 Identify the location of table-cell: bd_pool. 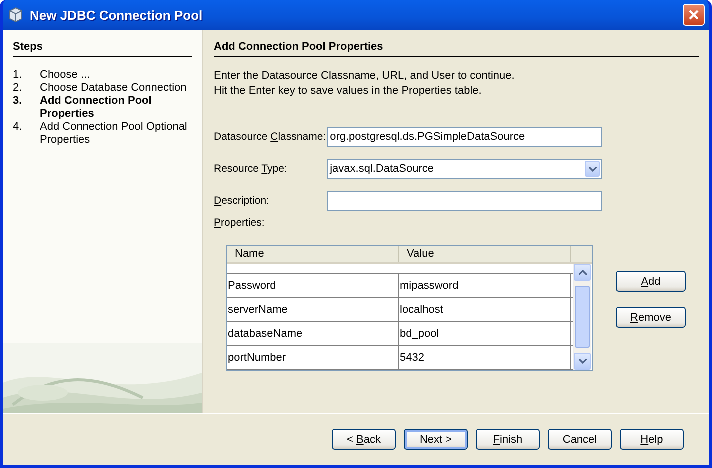
(485, 333).